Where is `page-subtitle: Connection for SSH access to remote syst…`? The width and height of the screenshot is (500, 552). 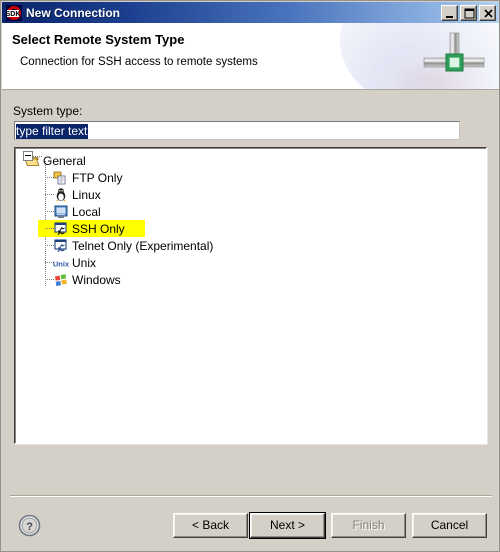 page-subtitle: Connection for SSH access to remote syst… is located at coordinates (139, 62).